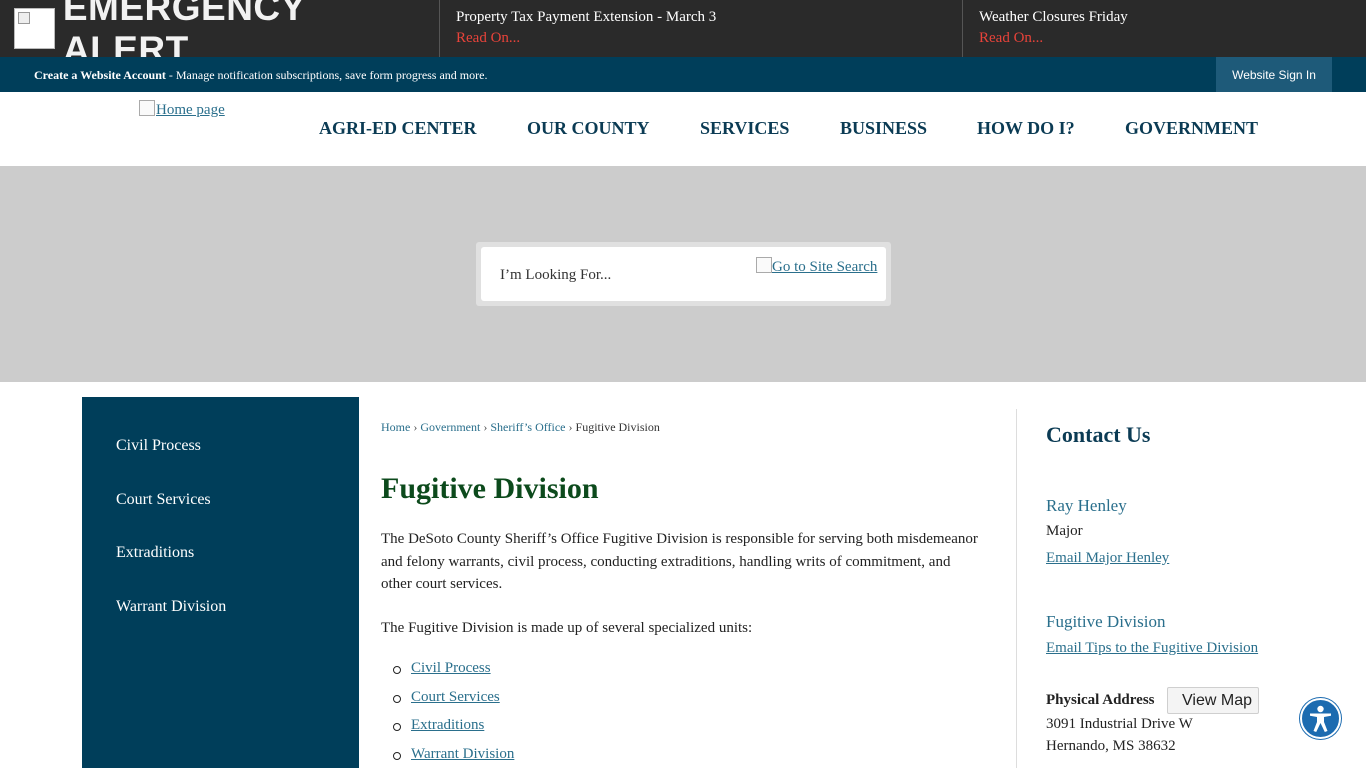 Image resolution: width=1366 pixels, height=768 pixels. What do you see at coordinates (395, 427) in the screenshot?
I see `breadcrumb-home: Home` at bounding box center [395, 427].